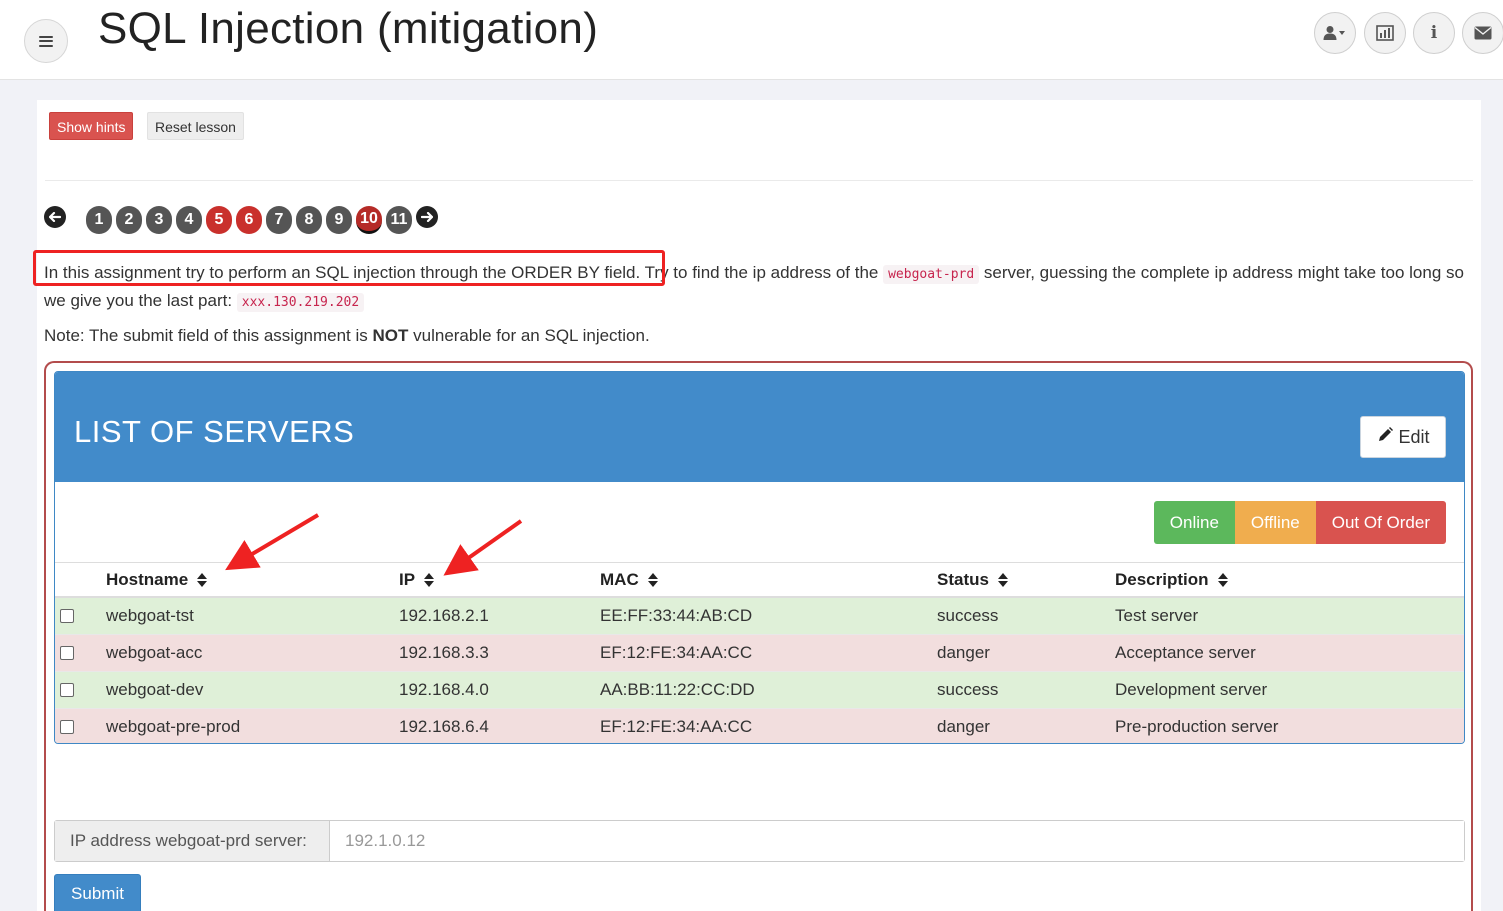  Describe the element at coordinates (219, 220) in the screenshot. I see `page-5-button: 5` at that location.